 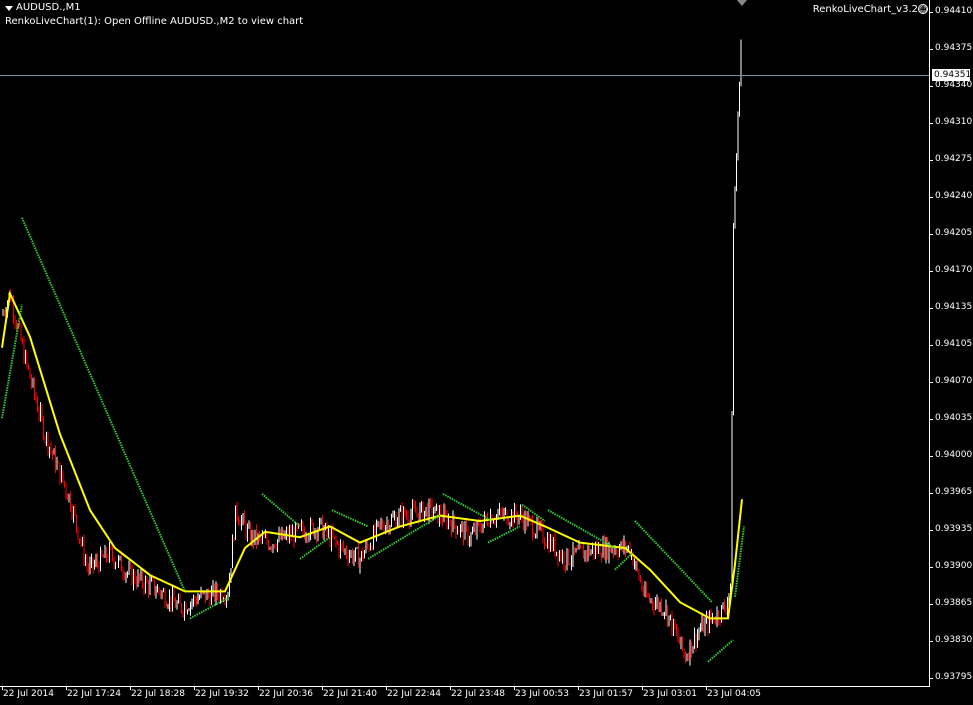 What do you see at coordinates (954, 455) in the screenshot?
I see `price-tick-label: 0.94000` at bounding box center [954, 455].